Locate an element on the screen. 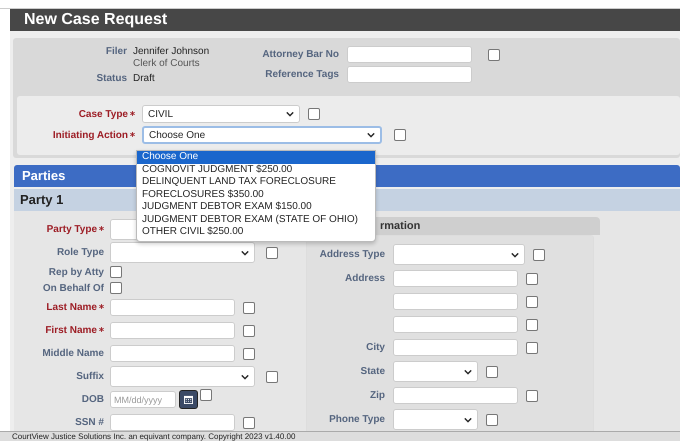 This screenshot has height=441, width=680. section-title: Party 1 is located at coordinates (42, 199).